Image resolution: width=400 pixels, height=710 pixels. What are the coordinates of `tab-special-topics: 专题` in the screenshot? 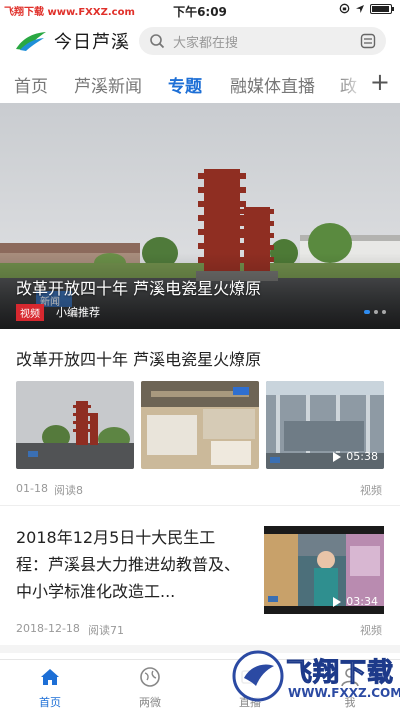 It's located at (185, 84).